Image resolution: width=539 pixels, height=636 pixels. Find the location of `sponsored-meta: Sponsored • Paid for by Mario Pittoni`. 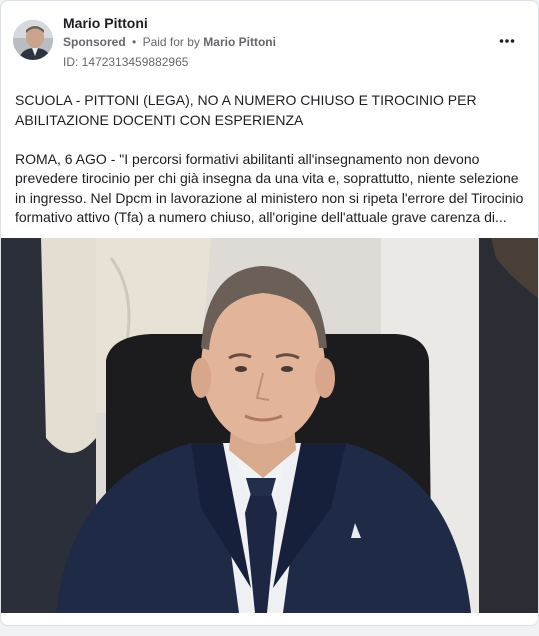

sponsored-meta: Sponsored • Paid for by Mario Pittoni is located at coordinates (169, 42).